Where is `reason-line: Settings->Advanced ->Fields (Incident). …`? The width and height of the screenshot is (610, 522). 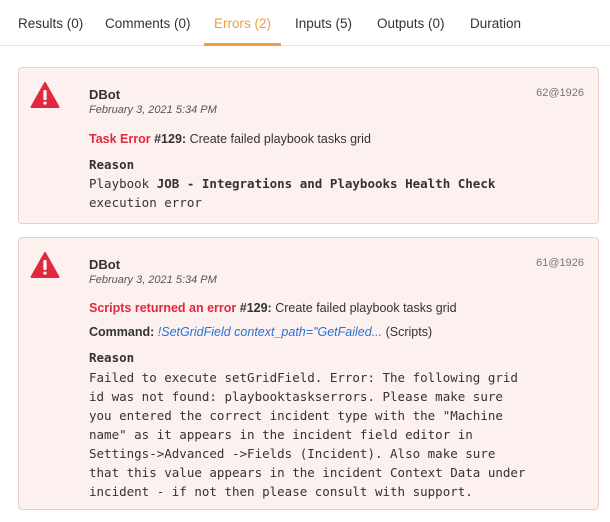 reason-line: Settings->Advanced ->Fields (Incident). … is located at coordinates (292, 453).